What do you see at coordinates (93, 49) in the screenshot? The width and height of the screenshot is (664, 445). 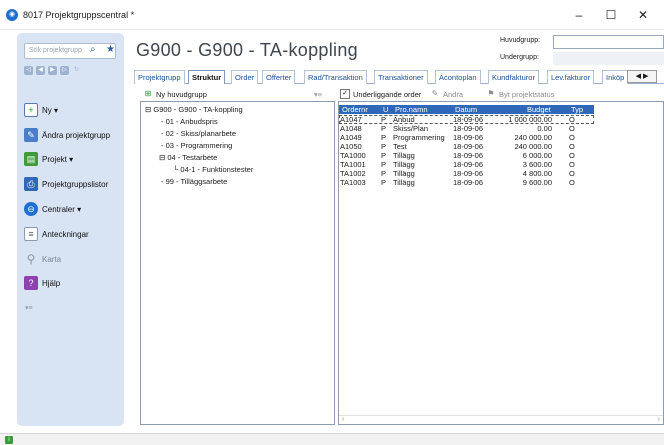 I see `search-icon: ⌕` at bounding box center [93, 49].